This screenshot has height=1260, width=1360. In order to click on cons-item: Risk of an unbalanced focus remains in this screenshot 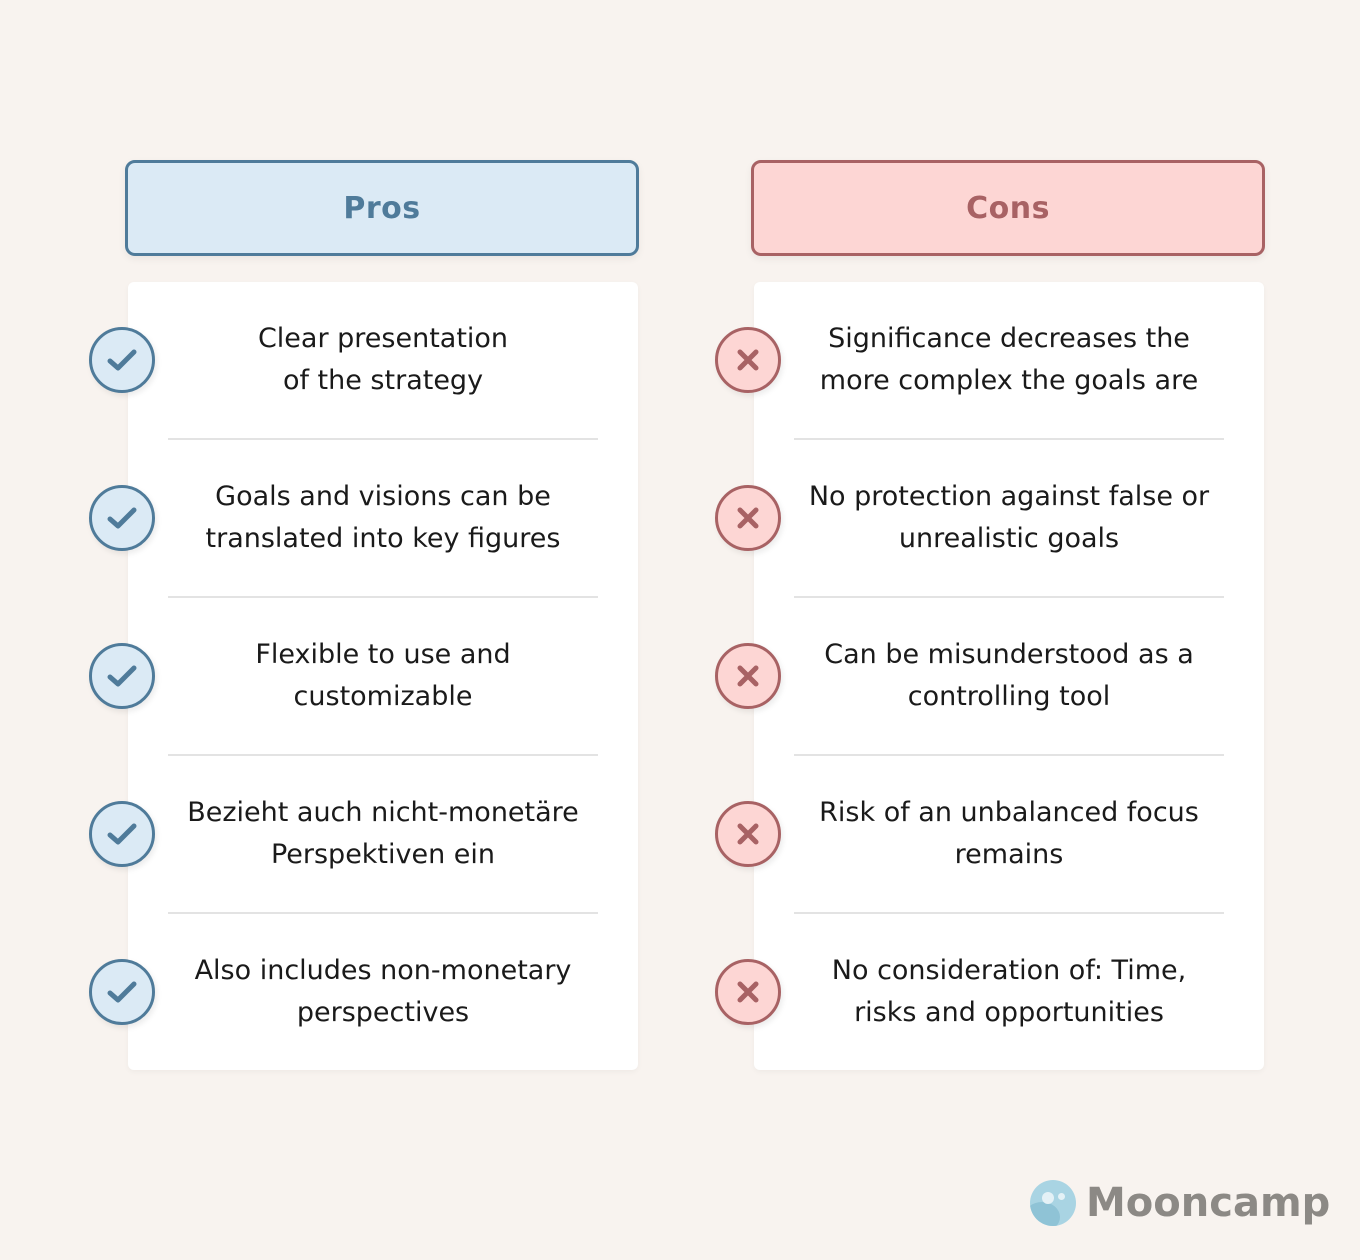, I will do `click(969, 835)`.